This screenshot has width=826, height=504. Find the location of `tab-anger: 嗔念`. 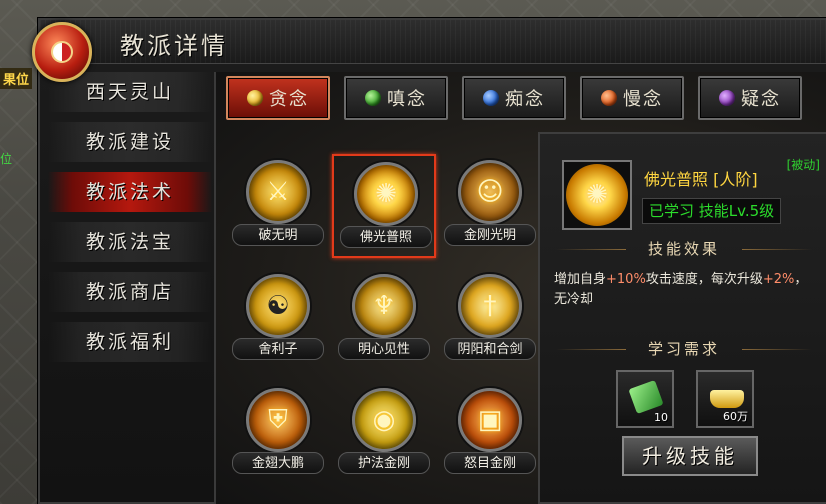

tab-anger: 嗔念 is located at coordinates (396, 98).